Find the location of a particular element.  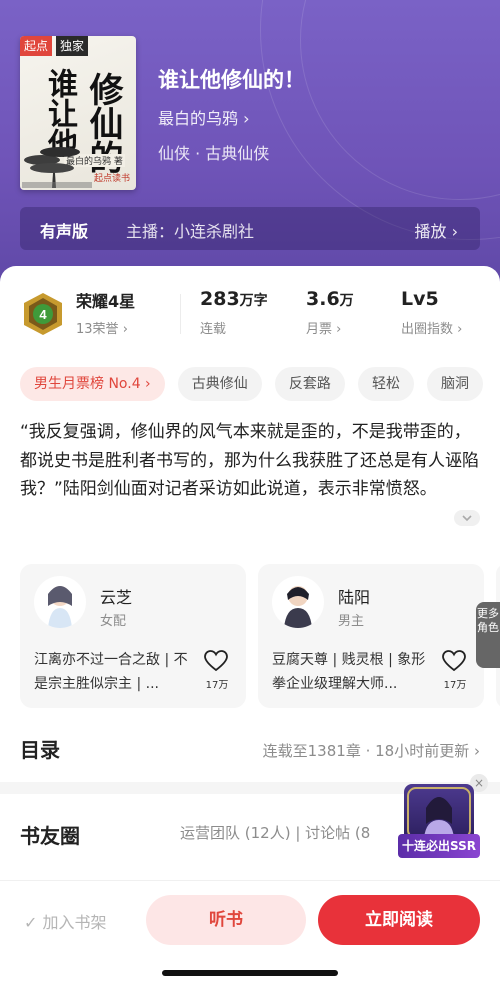

promo-character-art is located at coordinates (439, 811).